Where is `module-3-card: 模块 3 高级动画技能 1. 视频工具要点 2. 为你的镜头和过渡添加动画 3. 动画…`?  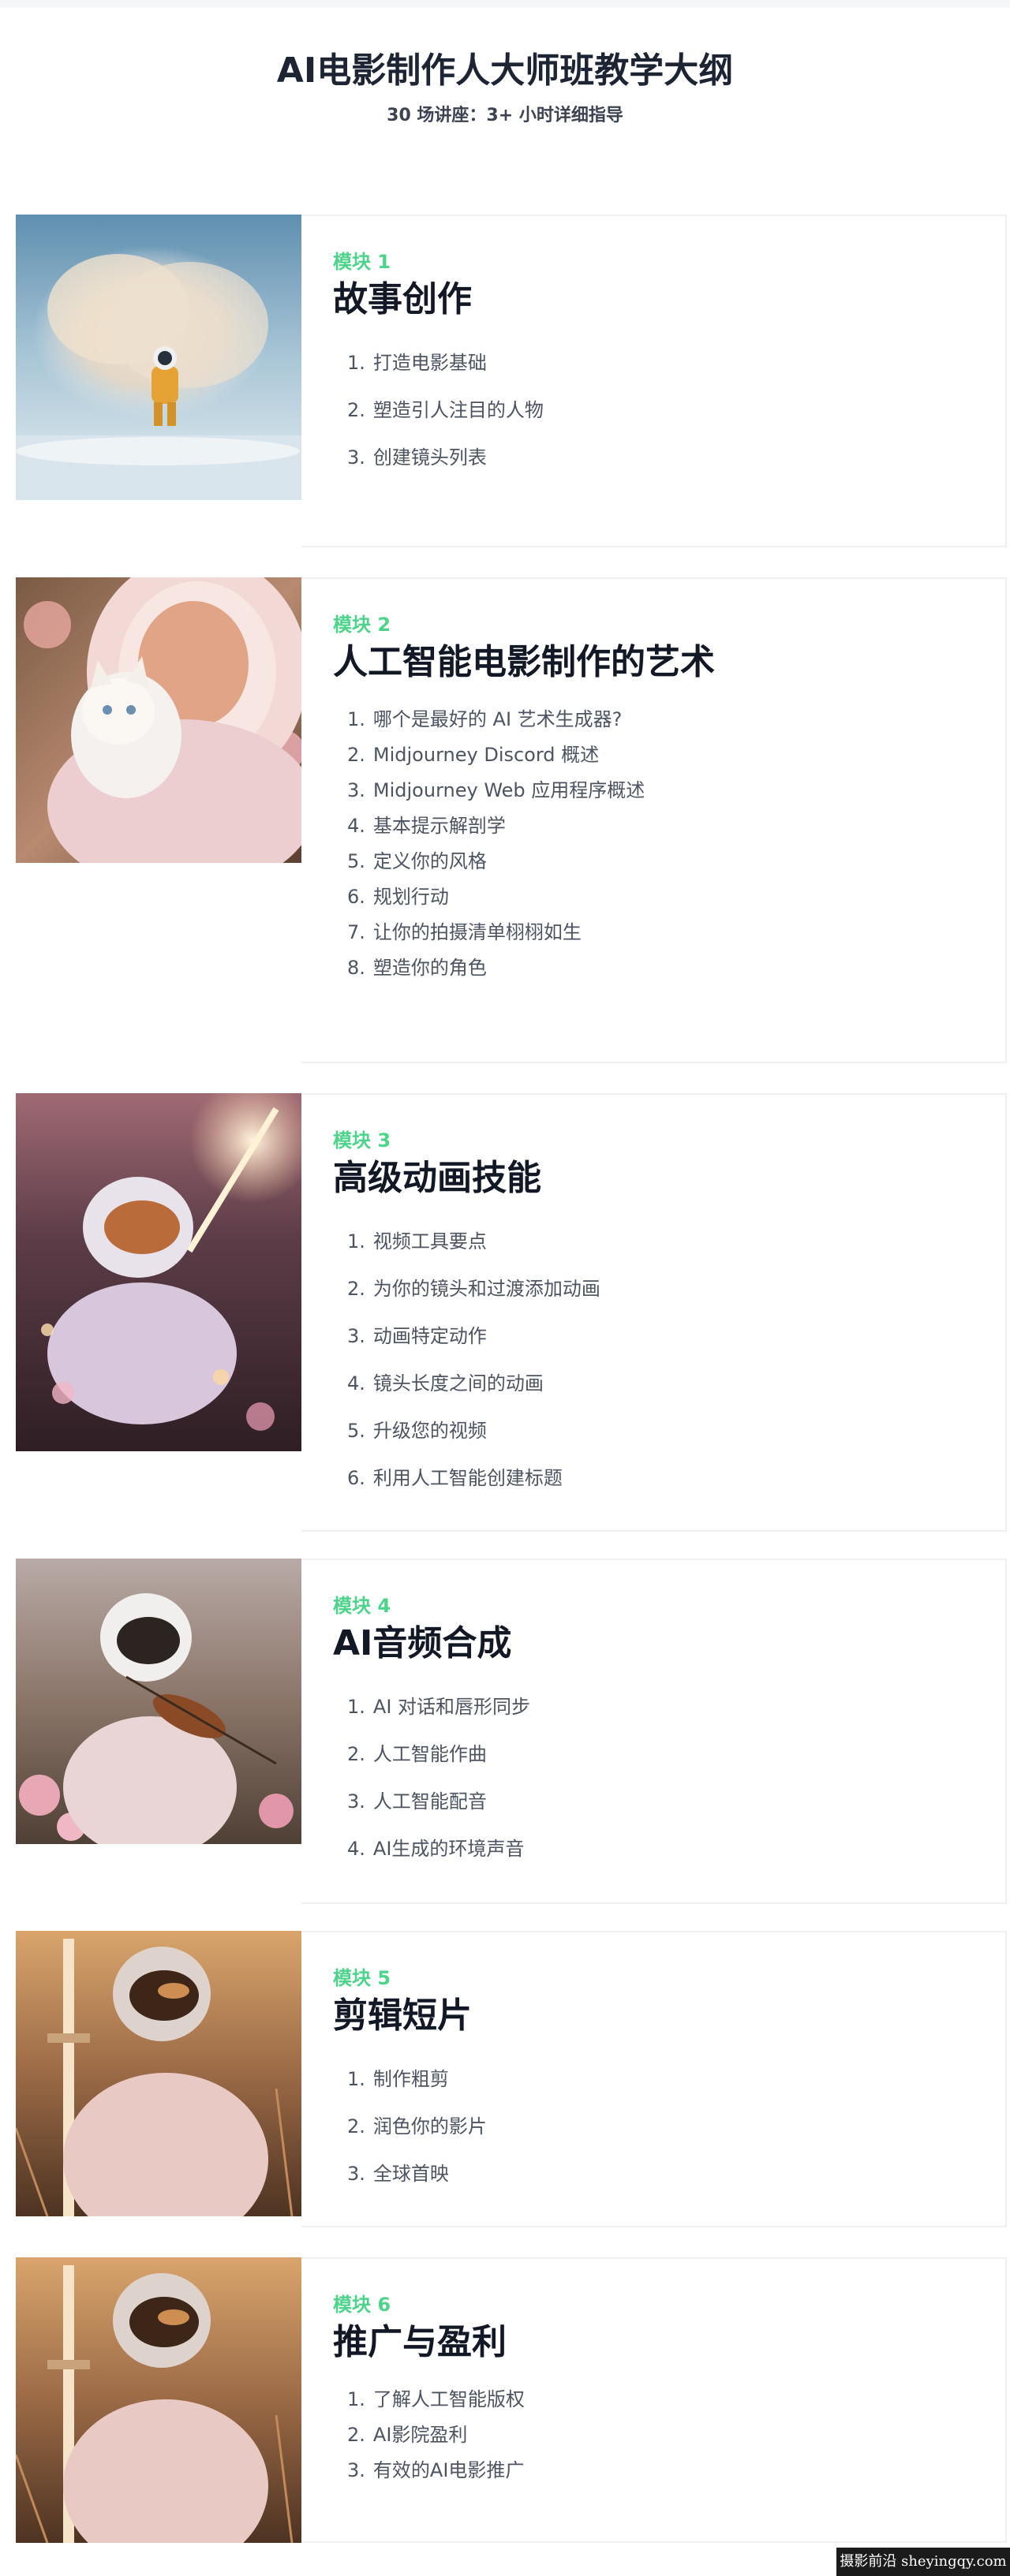
module-3-card: 模块 3 高级动画技能 1. 视频工具要点 2. 为你的镜头和过渡添加动画 3. 动画… is located at coordinates (654, 1312).